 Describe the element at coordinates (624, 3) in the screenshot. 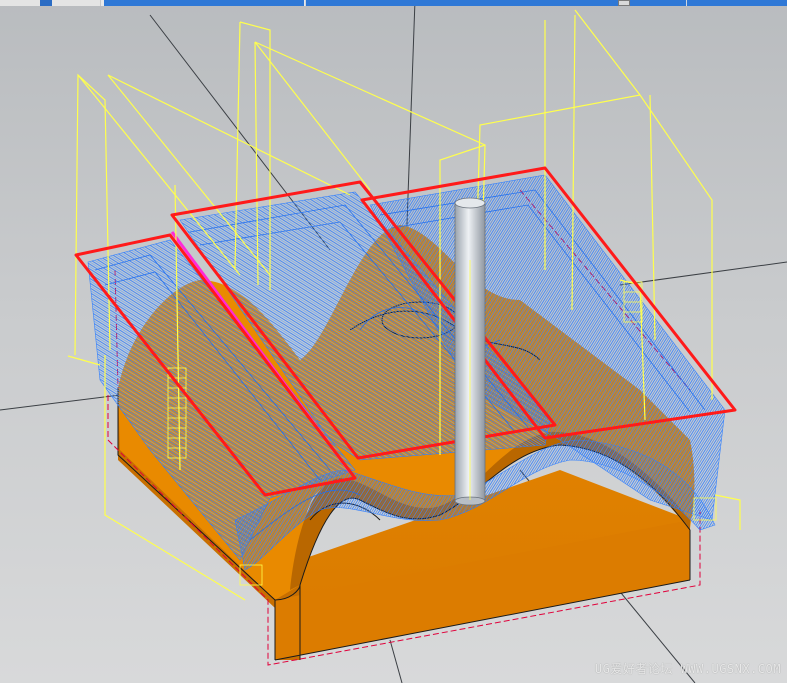

I see `chevron-down-icon` at that location.